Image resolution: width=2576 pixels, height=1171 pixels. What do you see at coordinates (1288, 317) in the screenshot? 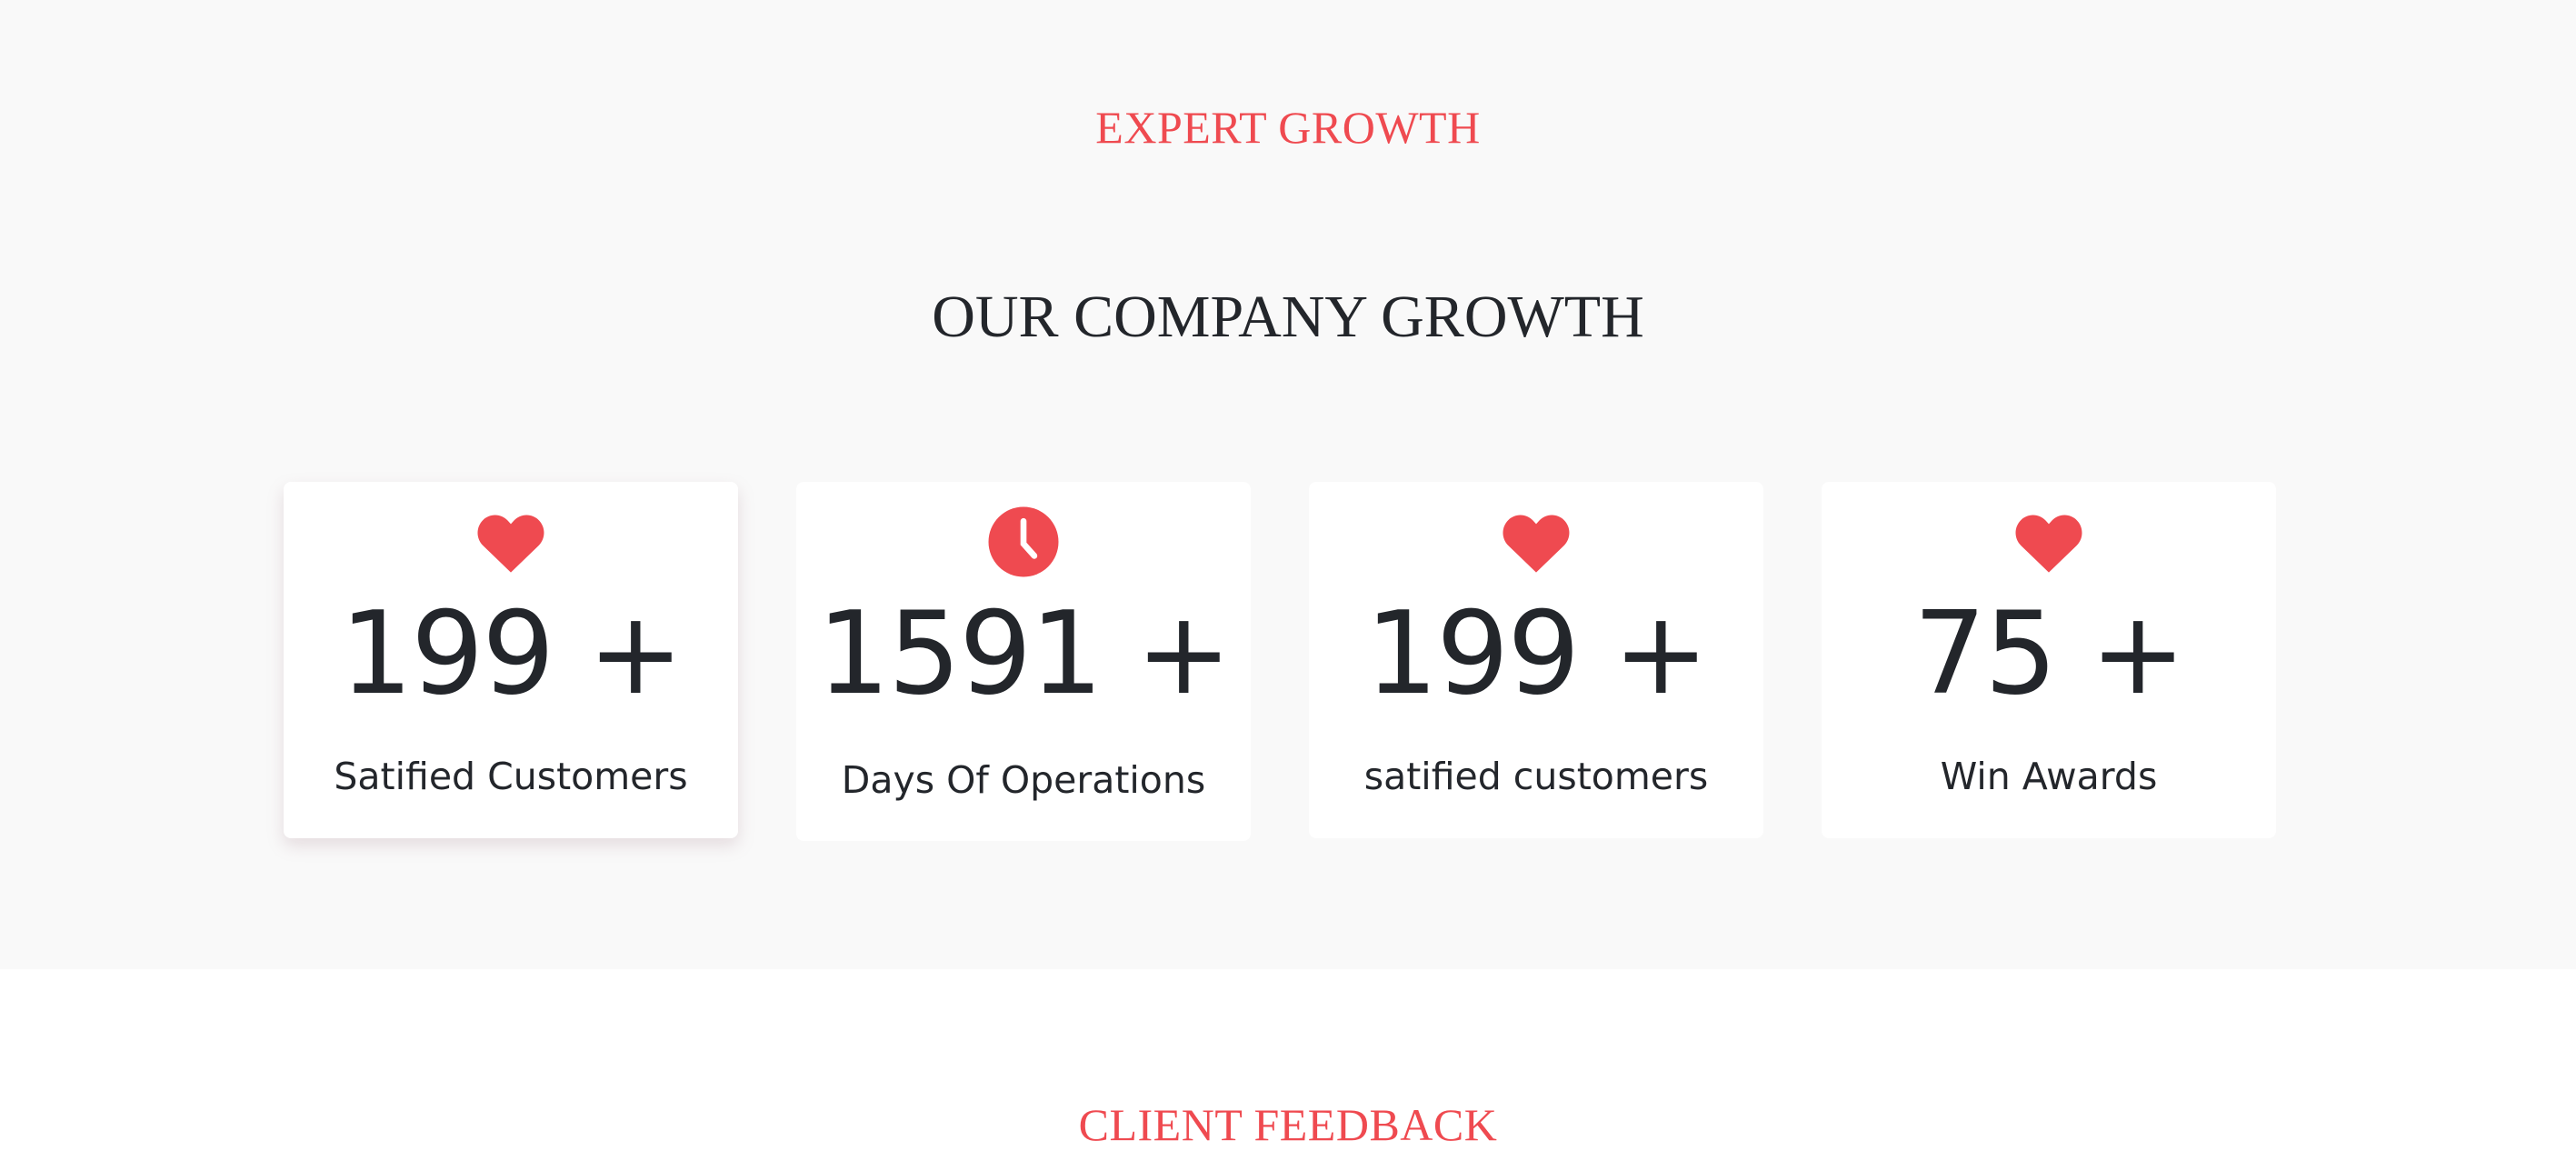
I see `section-title: OUR COMPANY GROWTH` at bounding box center [1288, 317].